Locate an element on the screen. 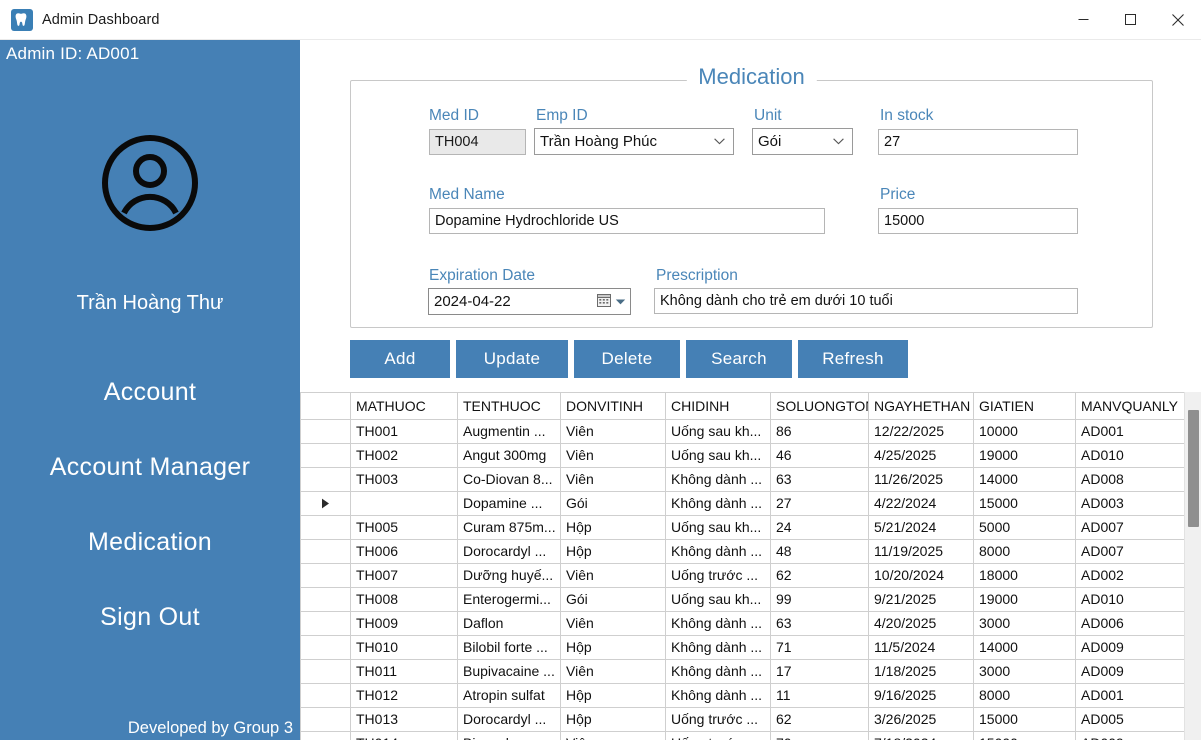 The image size is (1201, 740). cell-ngayhethan: 3/26/2025 is located at coordinates (921, 719).